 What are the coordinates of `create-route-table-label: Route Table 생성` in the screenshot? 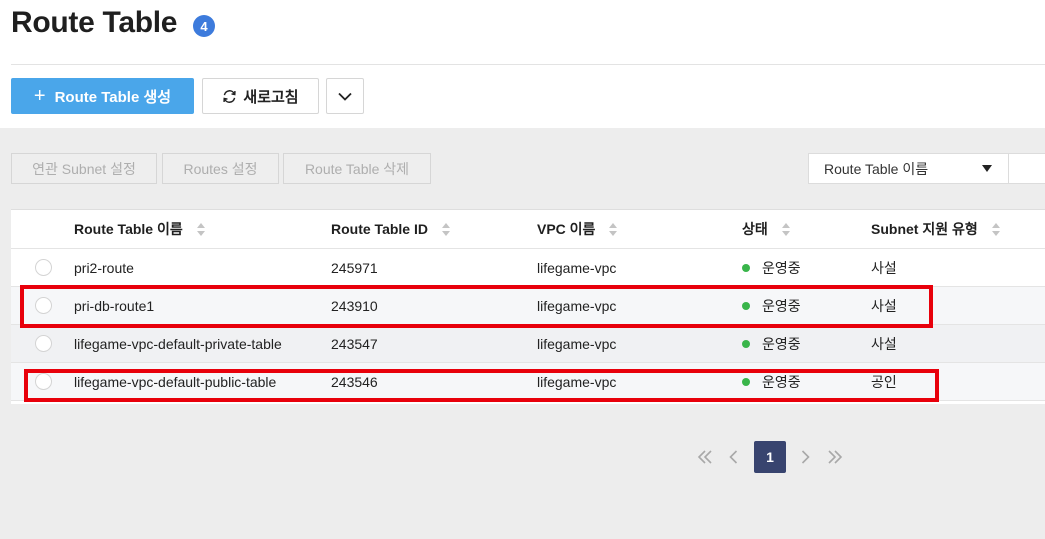 It's located at (113, 97).